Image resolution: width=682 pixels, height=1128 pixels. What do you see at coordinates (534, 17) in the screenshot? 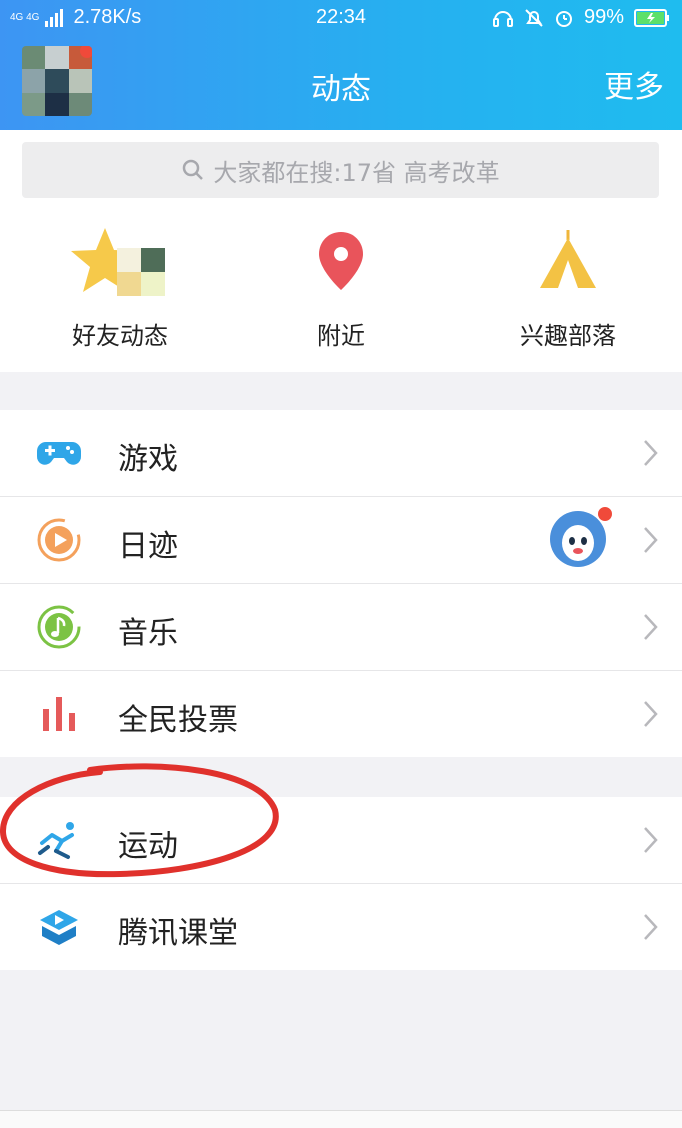
I see `mute-bell-icon` at bounding box center [534, 17].